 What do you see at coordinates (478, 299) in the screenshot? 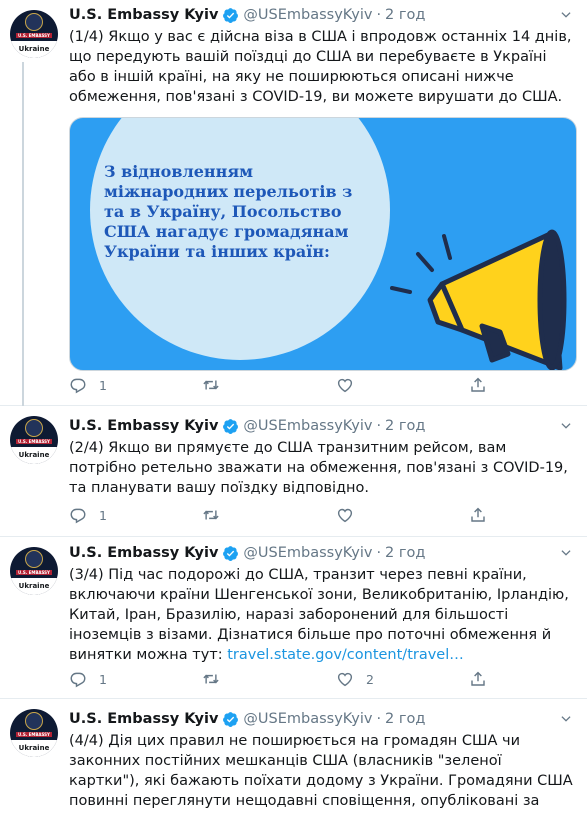
I see `megaphone-icon` at bounding box center [478, 299].